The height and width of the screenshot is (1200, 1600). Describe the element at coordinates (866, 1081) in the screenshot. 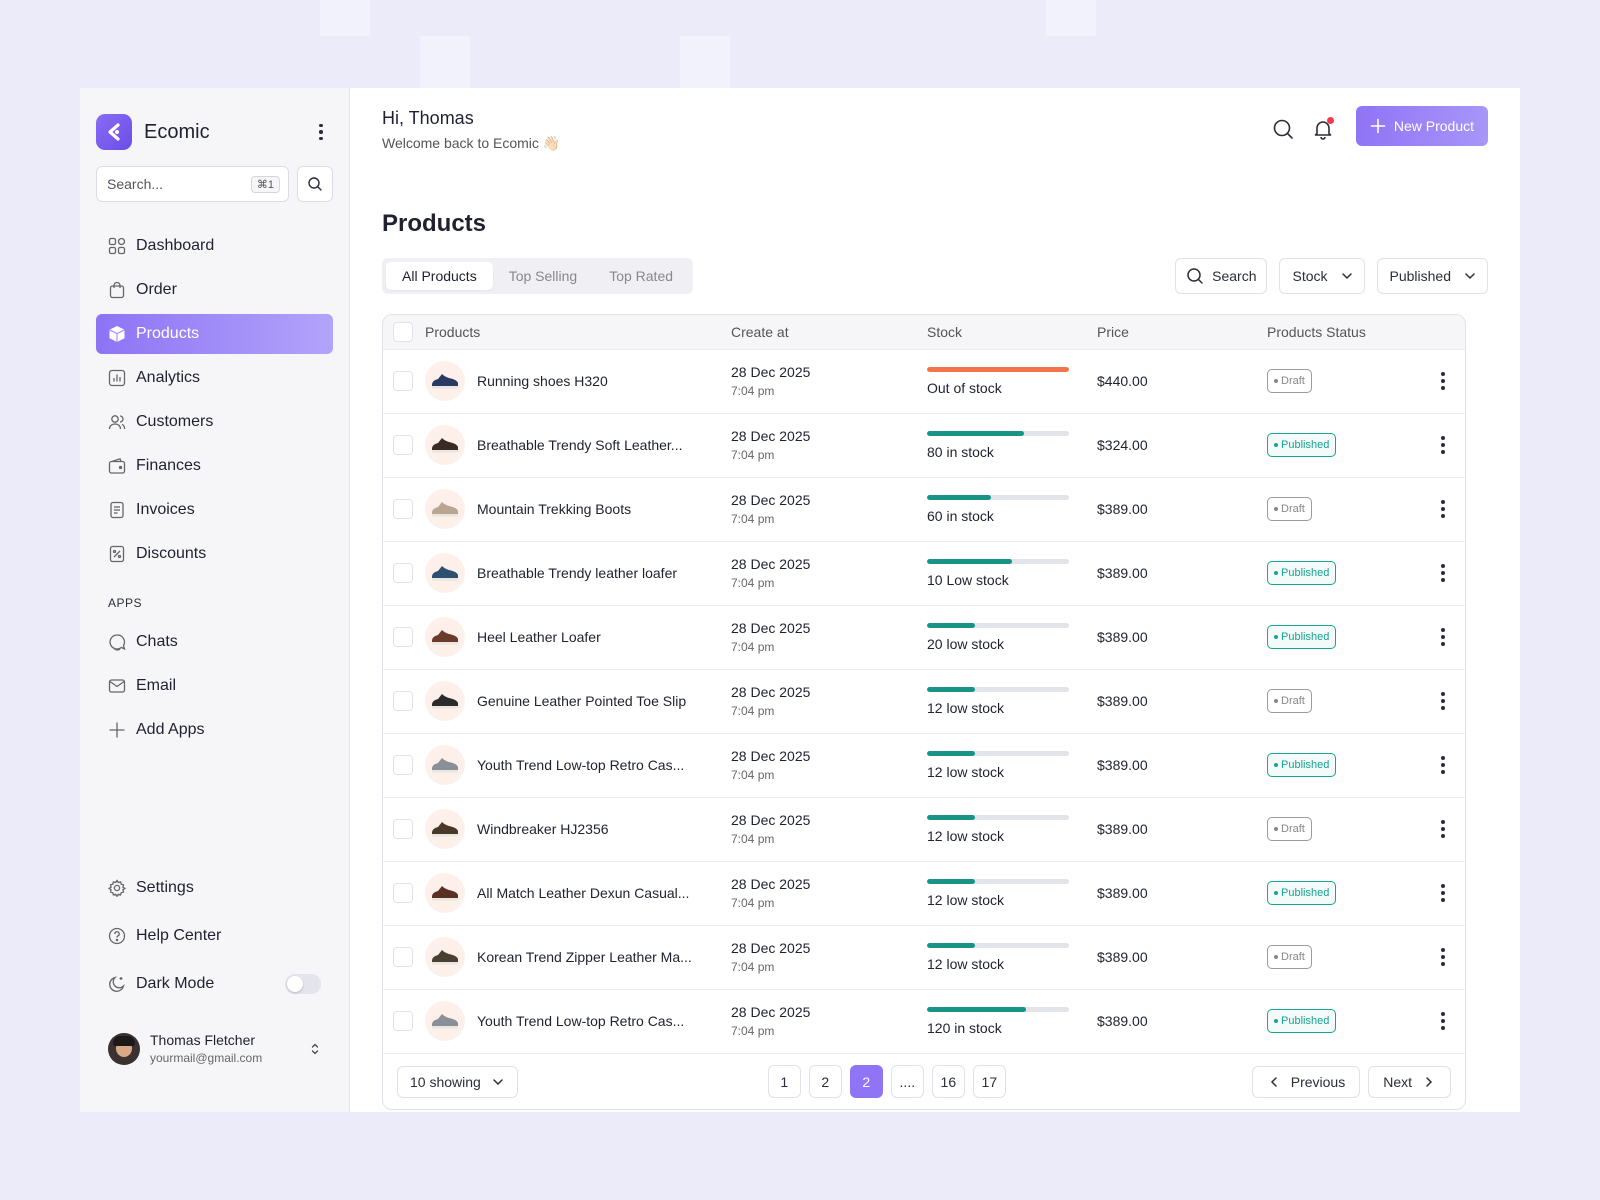

I see `page-button-current: 2` at that location.